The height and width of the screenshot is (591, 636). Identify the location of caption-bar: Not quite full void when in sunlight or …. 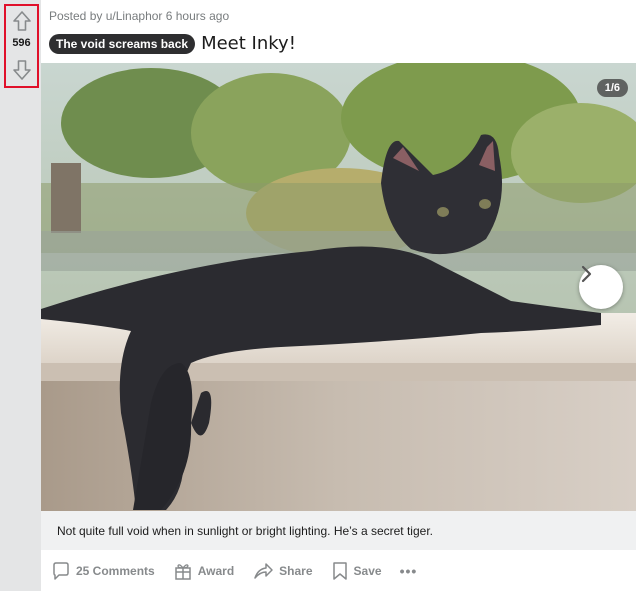
(338, 530).